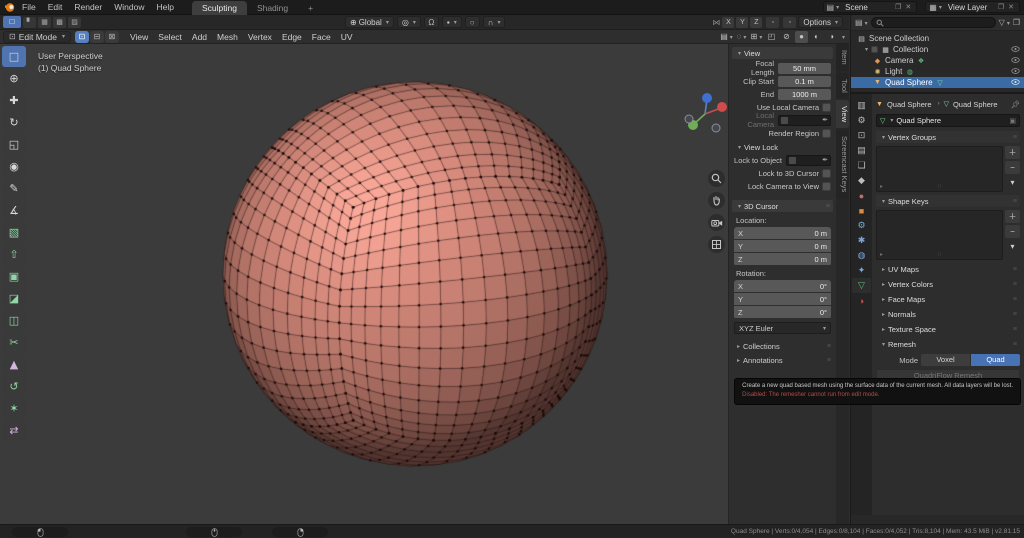  What do you see at coordinates (881, 186) in the screenshot?
I see `list-filter-icon: ▸` at bounding box center [881, 186].